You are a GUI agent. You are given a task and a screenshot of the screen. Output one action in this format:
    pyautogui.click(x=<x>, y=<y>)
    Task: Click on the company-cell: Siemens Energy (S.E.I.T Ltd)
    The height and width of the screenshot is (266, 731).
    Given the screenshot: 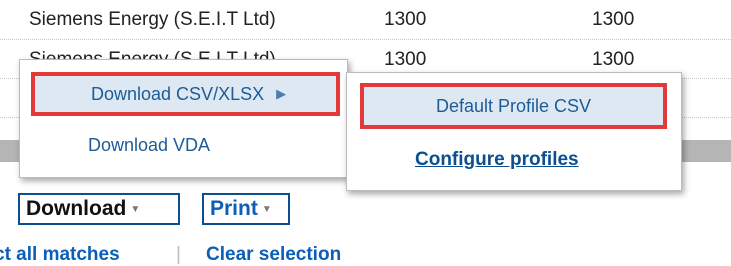 What is the action you would take?
    pyautogui.click(x=152, y=19)
    